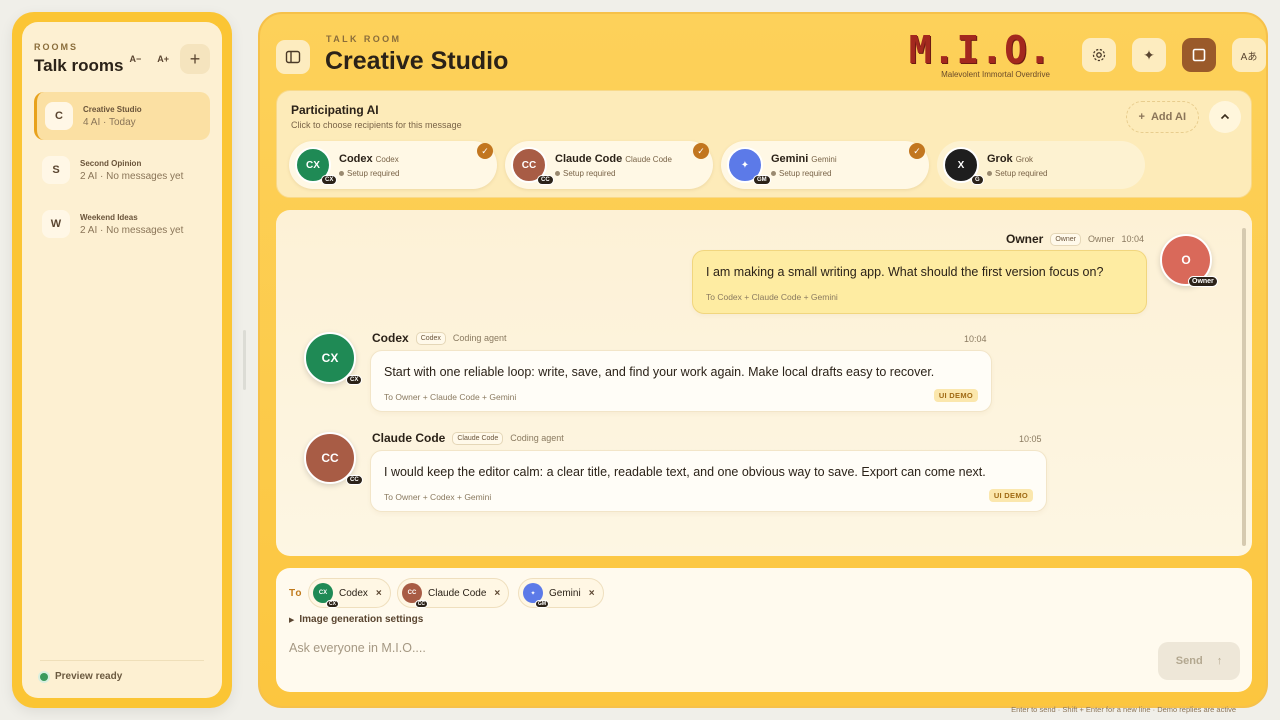 This screenshot has width=1280, height=720. I want to click on ai-card-codex: CX CX Codex Codex Setup required ✓, so click(393, 165).